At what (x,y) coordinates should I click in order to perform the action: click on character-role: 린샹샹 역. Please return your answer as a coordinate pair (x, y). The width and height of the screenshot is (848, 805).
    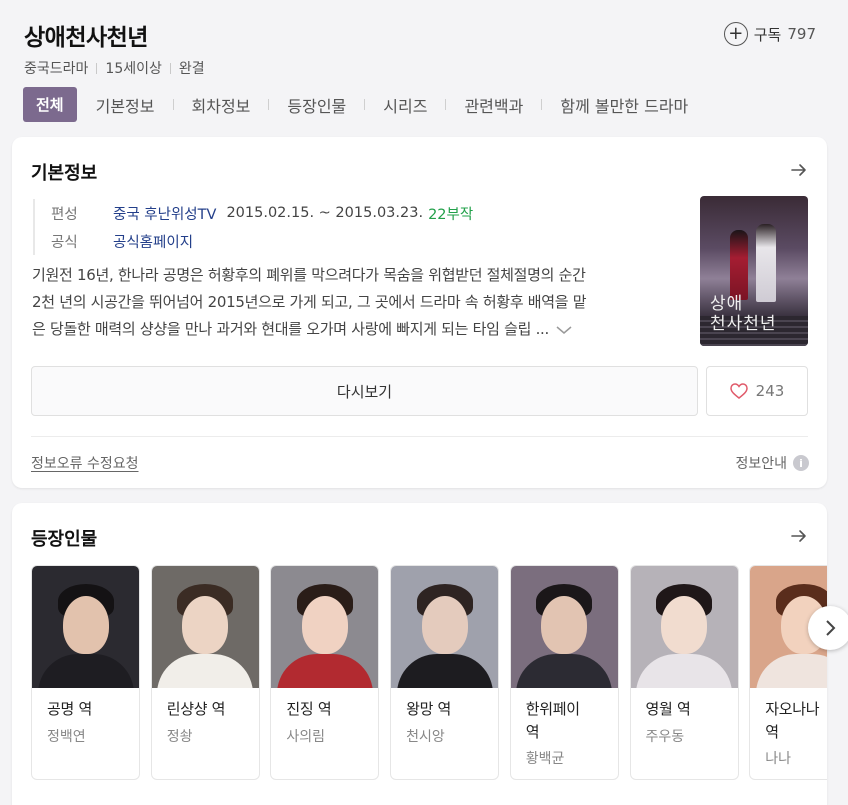
    Looking at the image, I should click on (210, 709).